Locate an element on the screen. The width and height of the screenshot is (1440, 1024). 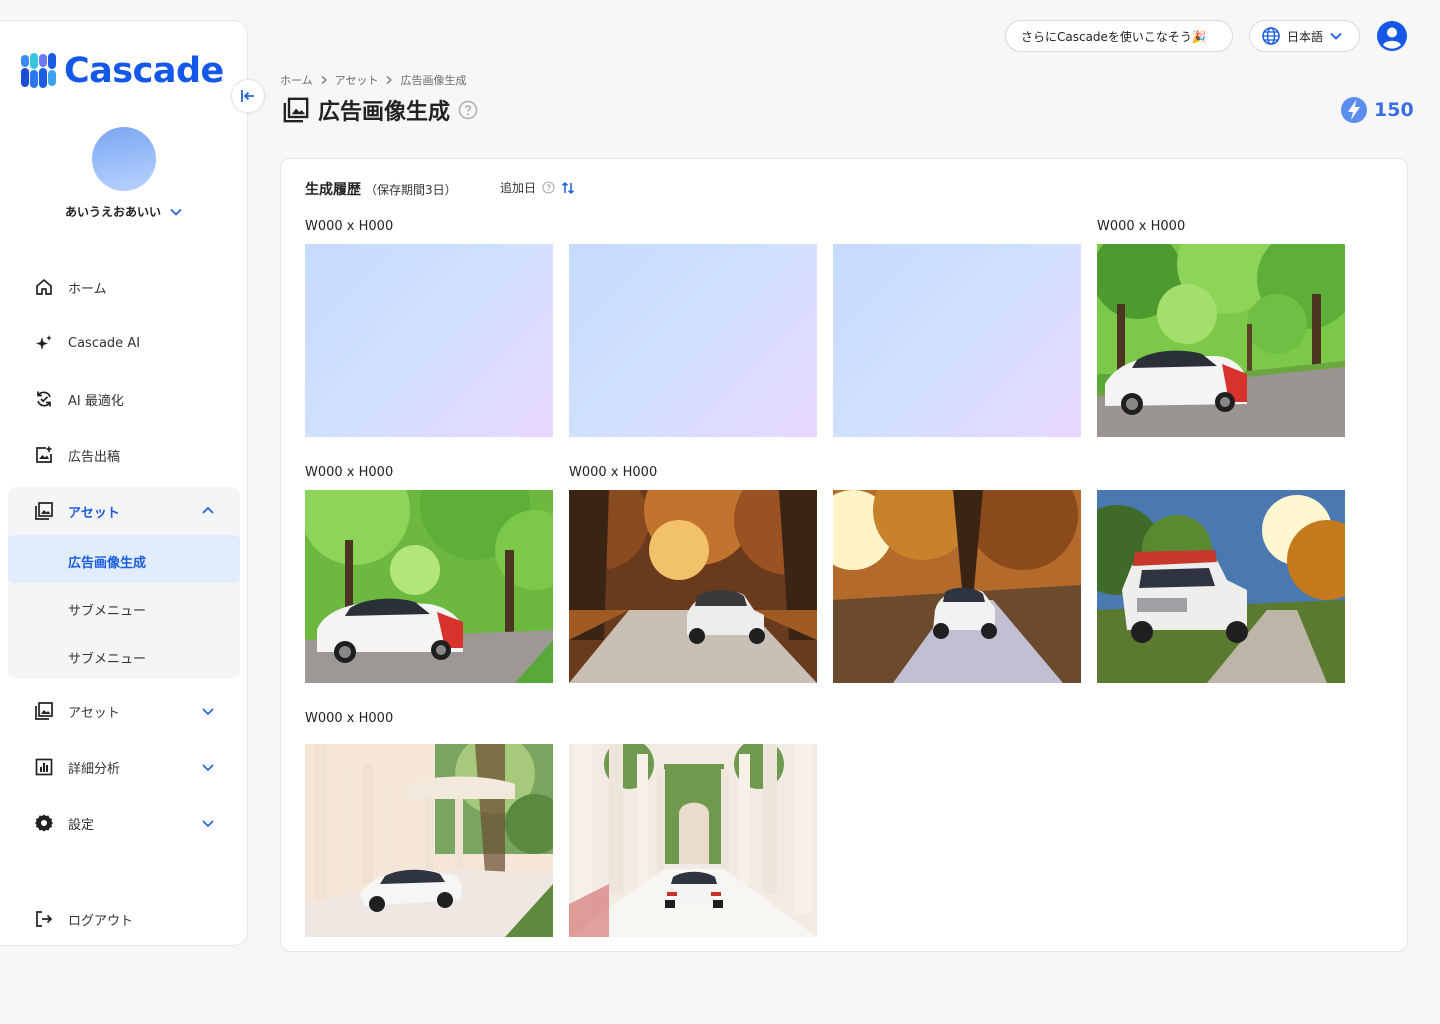
nav-asset-label: アセット is located at coordinates (94, 513).